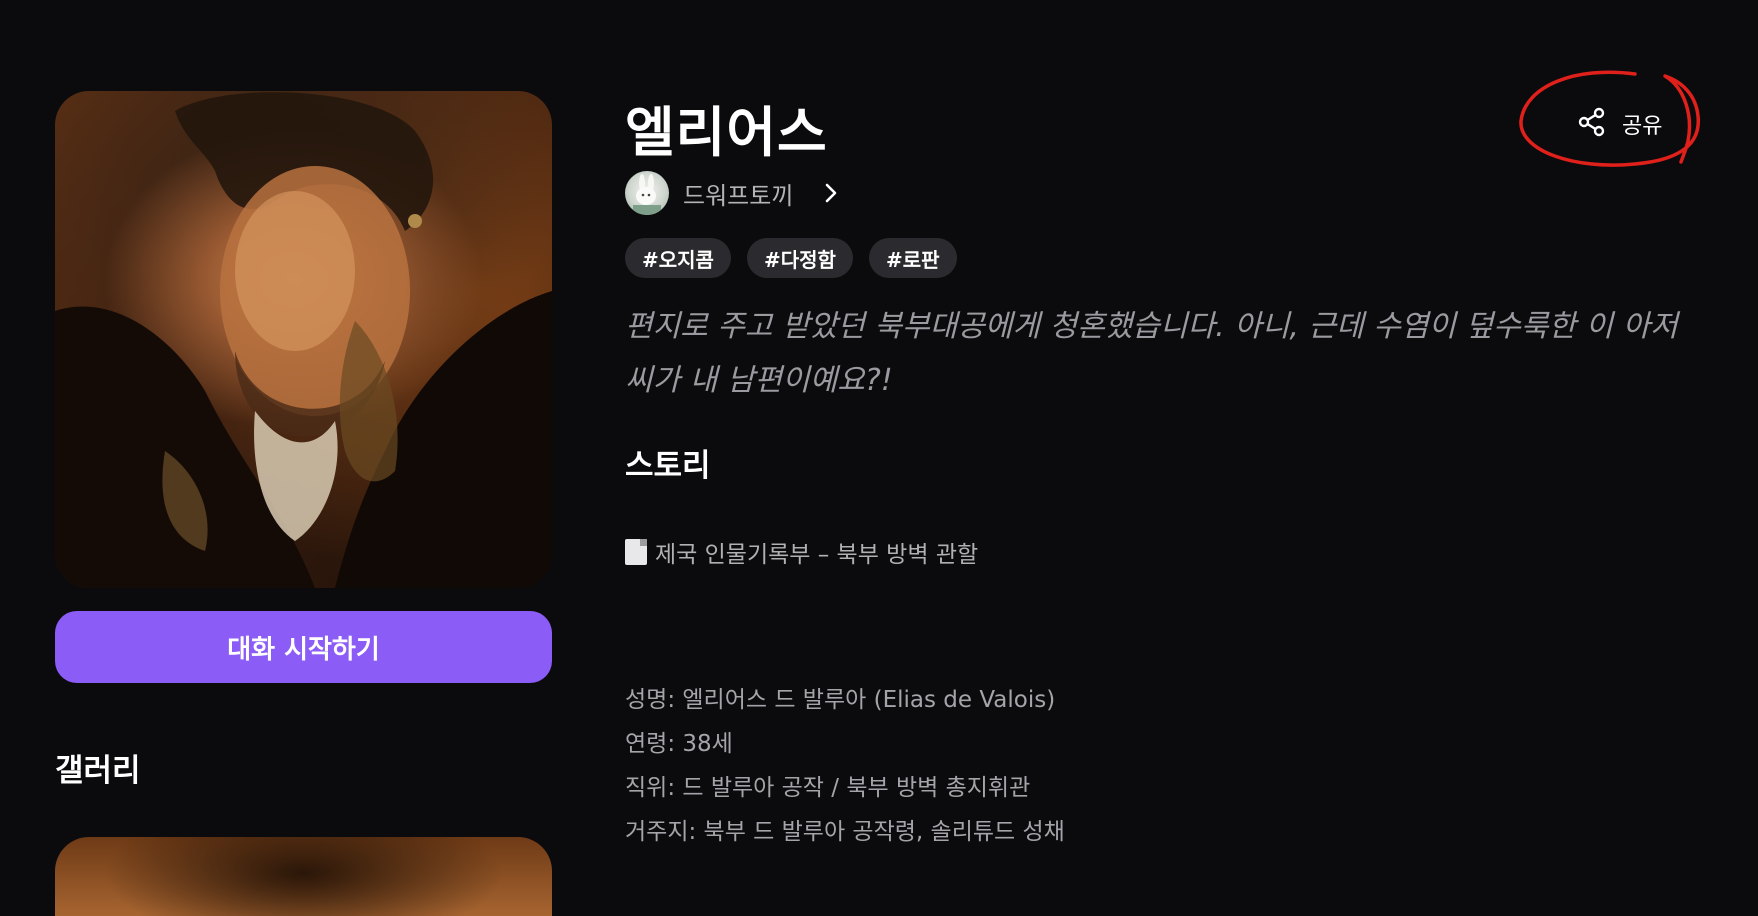 This screenshot has height=916, width=1758. I want to click on character-name: 엘리어스, so click(726, 132).